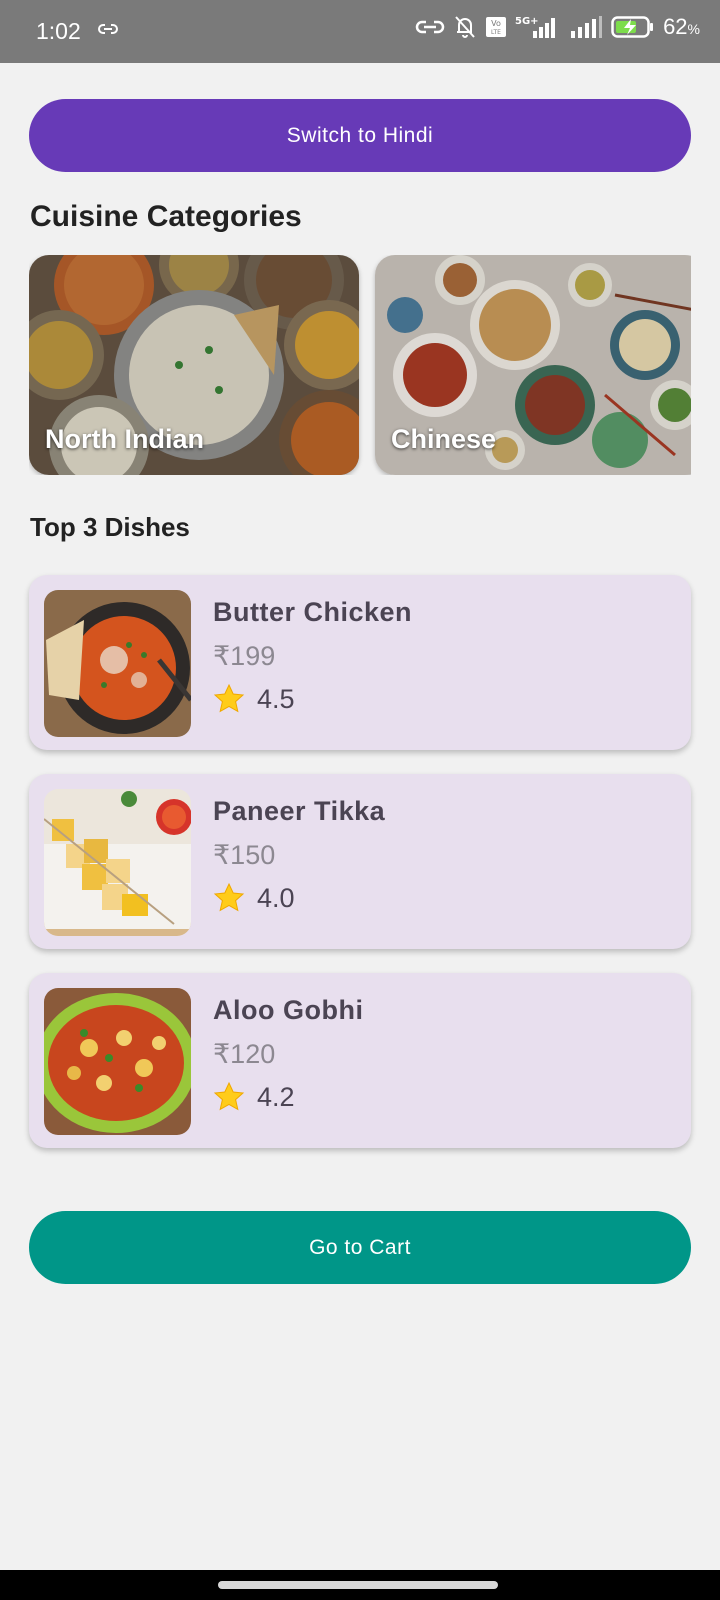 The image size is (720, 1600). I want to click on battery-percent: 62%, so click(681, 26).